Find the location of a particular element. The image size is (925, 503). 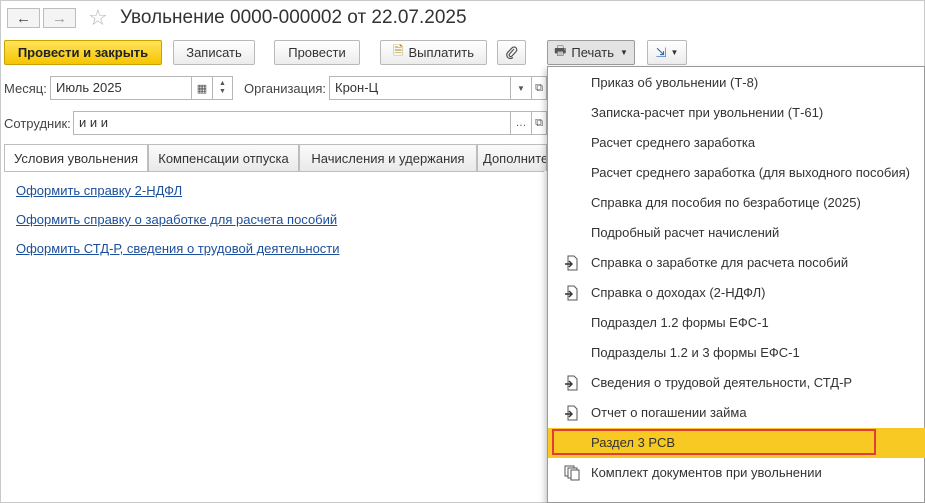

menu-item-earnings-certificate: Справка о заработке для расчета пособий is located at coordinates (736, 263).